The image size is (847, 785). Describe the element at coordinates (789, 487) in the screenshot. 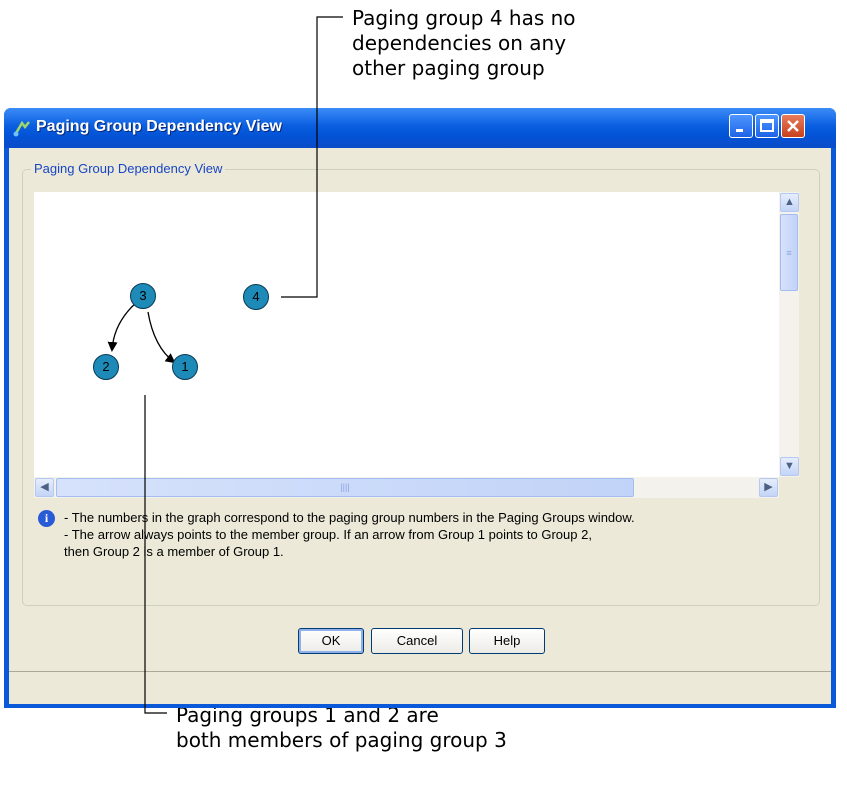

I see `scroll-corner` at that location.